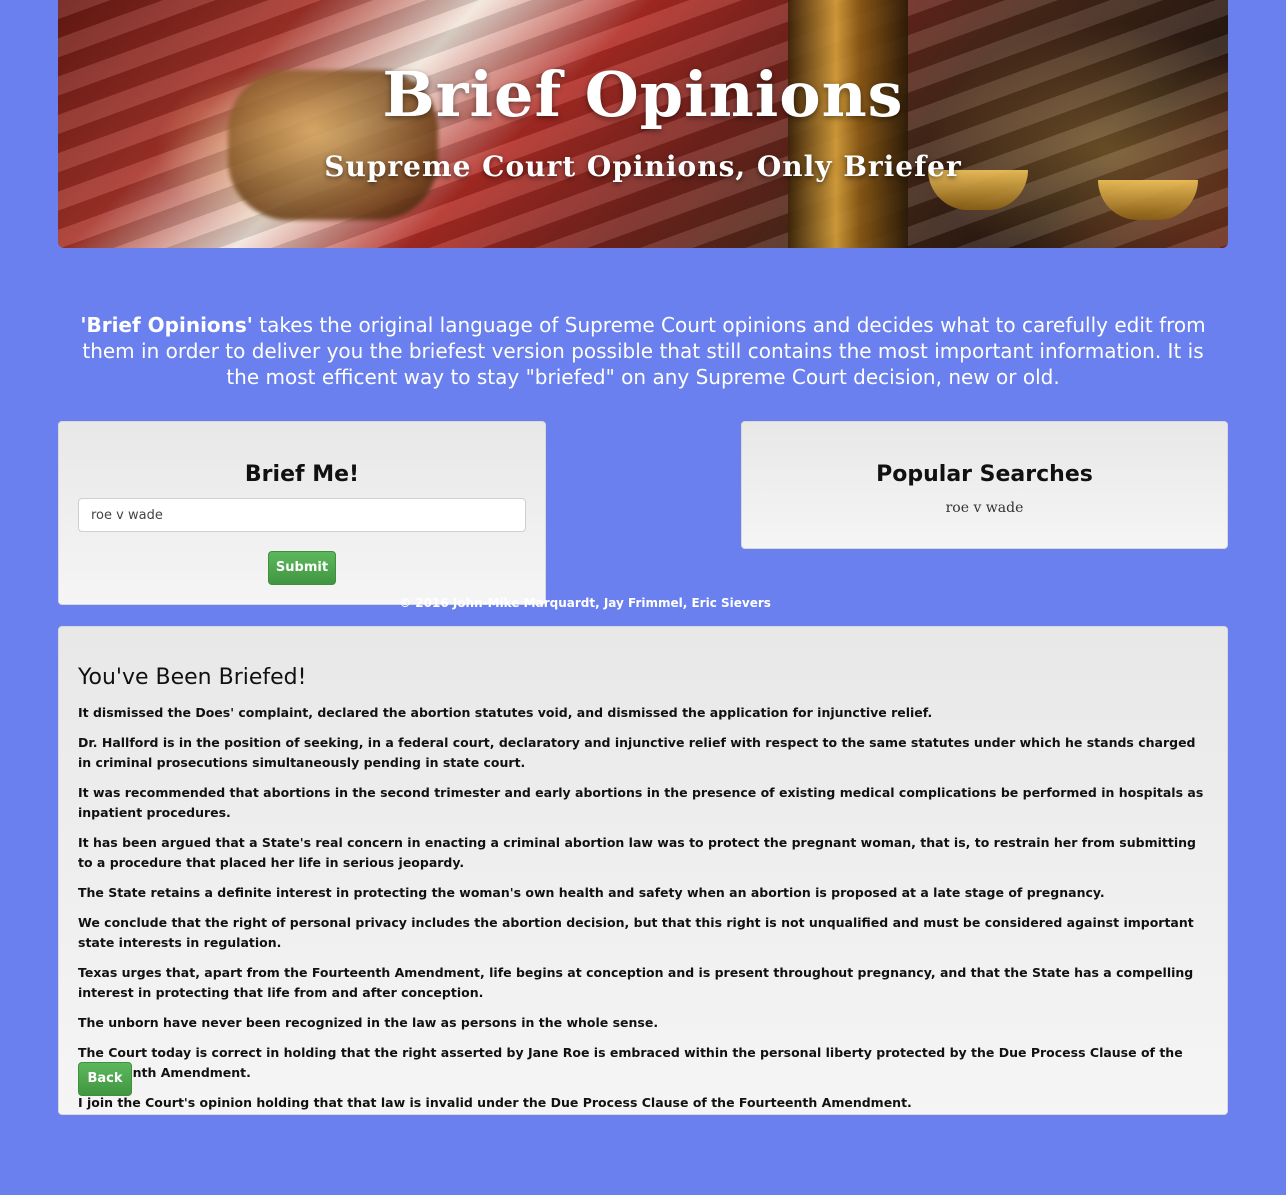  I want to click on scale-pan-right, so click(1148, 200).